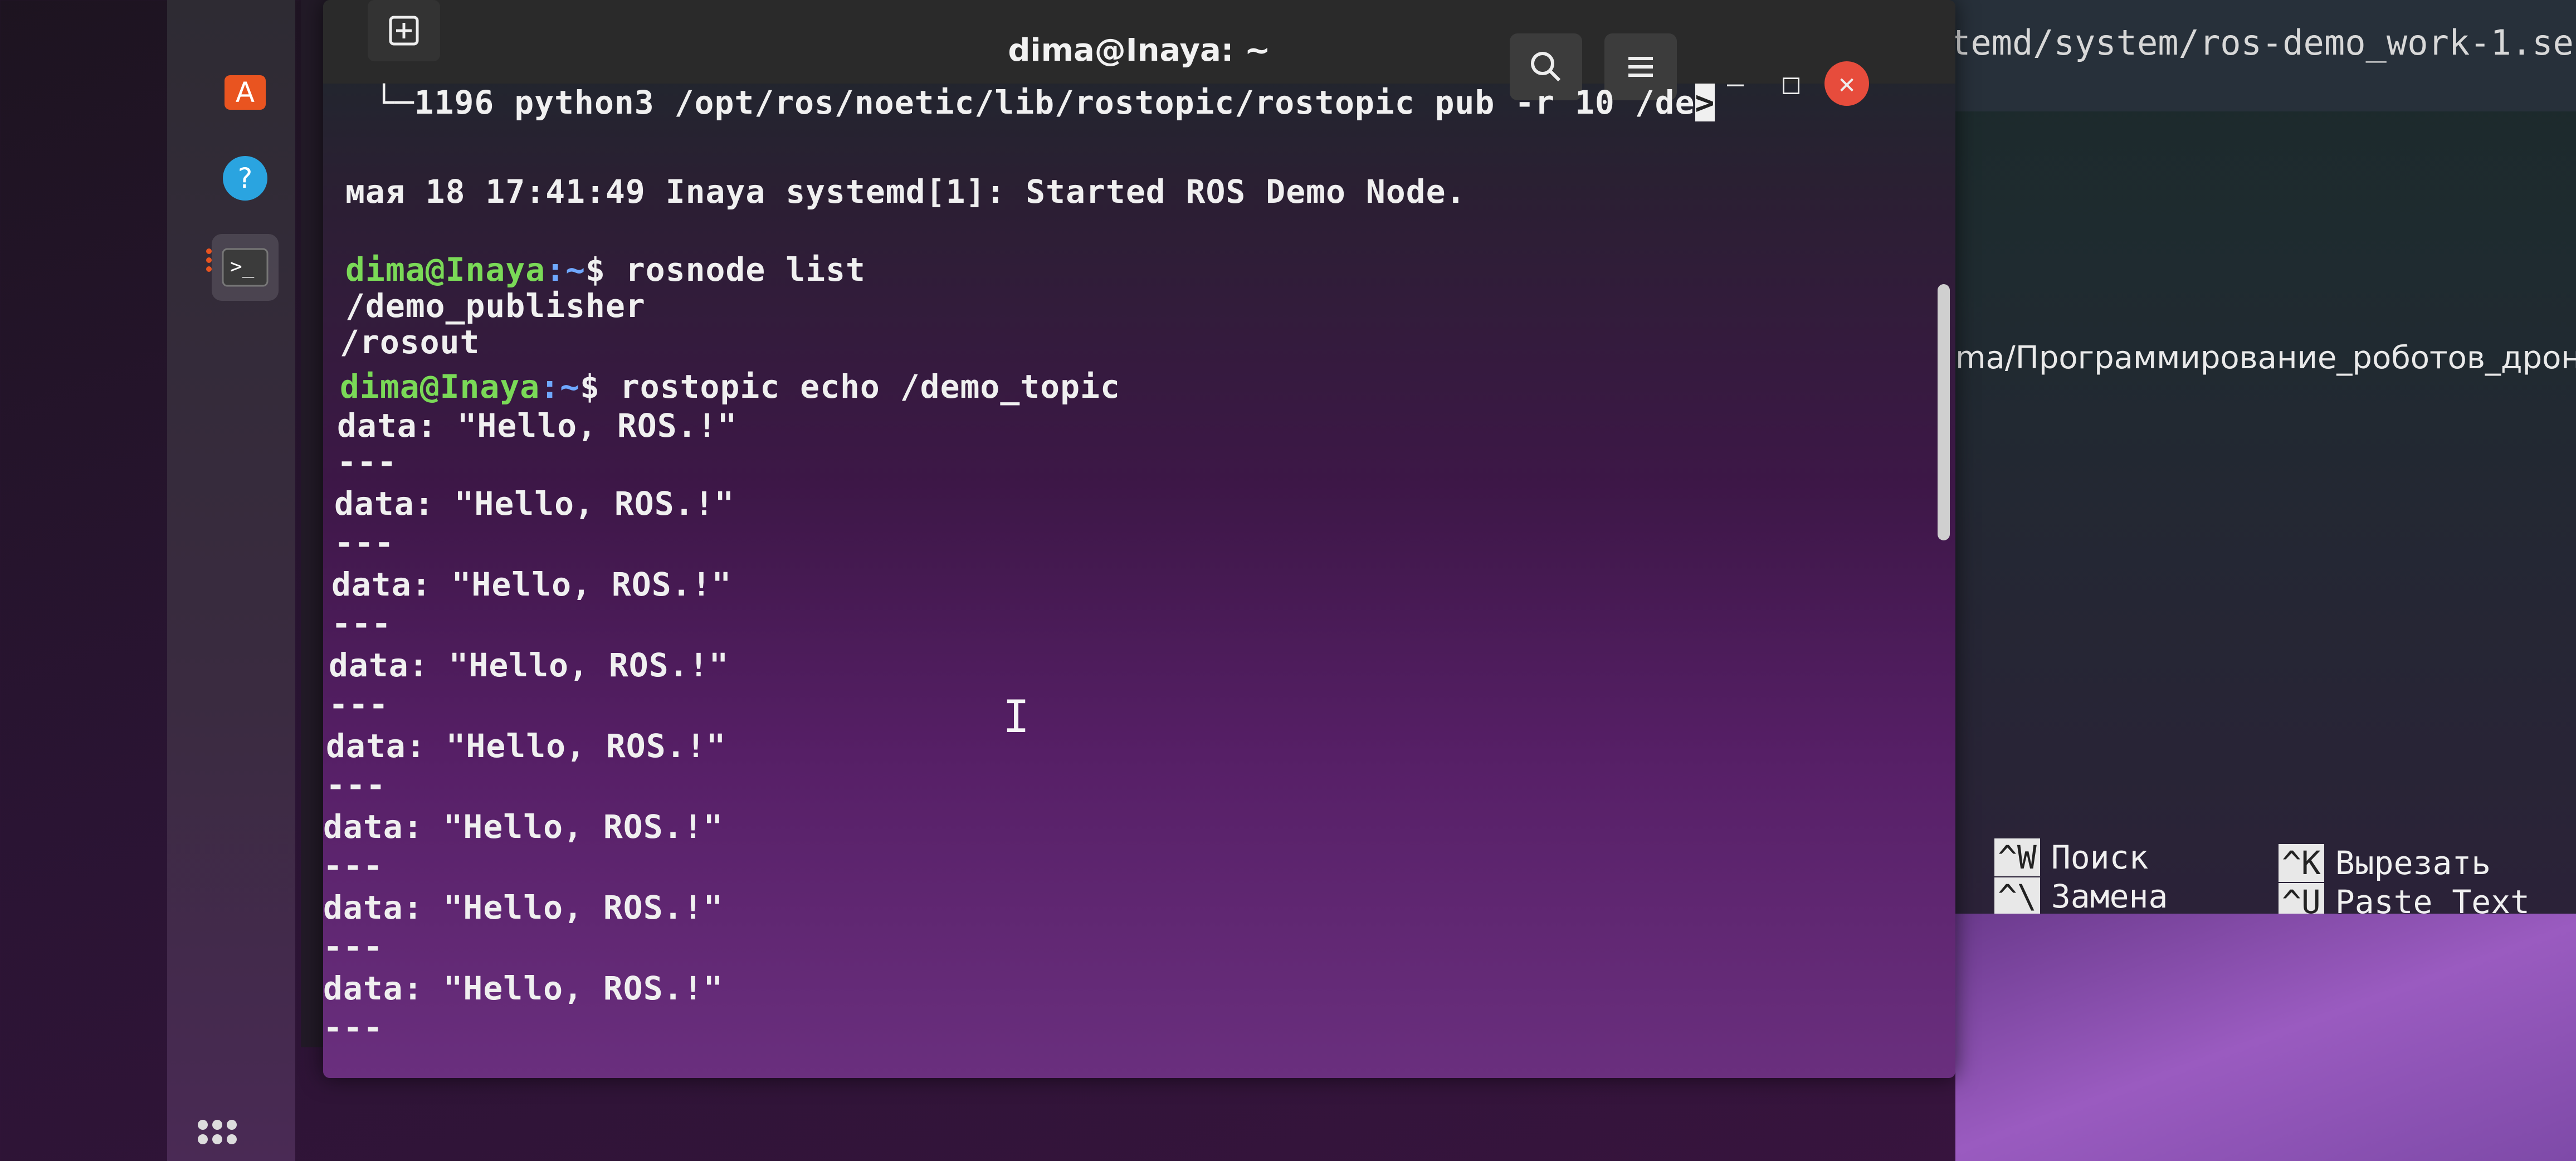 The height and width of the screenshot is (1161, 2576). I want to click on app-grid-icon, so click(217, 1132).